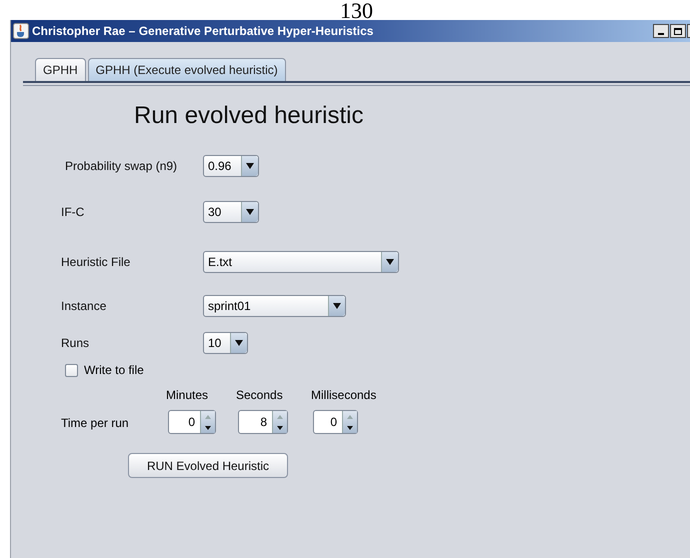 The width and height of the screenshot is (690, 558). Describe the element at coordinates (114, 370) in the screenshot. I see `checkbox-label: Write to file` at that location.